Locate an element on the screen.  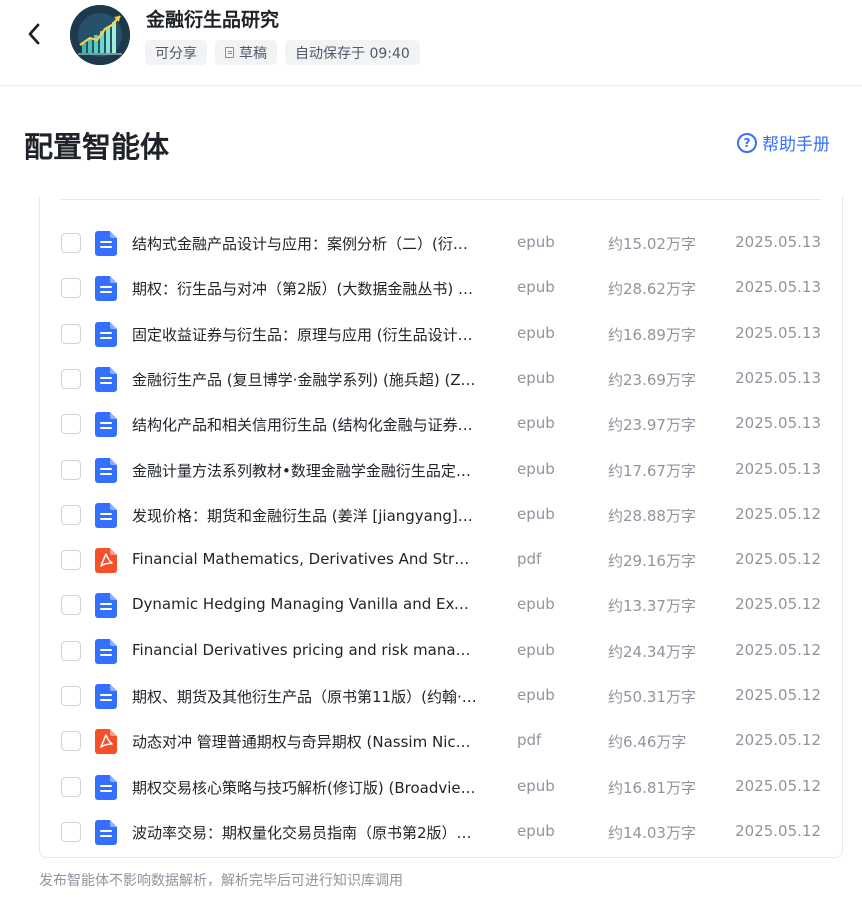
autosave-tag-label: 自动保存于 09:40 is located at coordinates (352, 53).